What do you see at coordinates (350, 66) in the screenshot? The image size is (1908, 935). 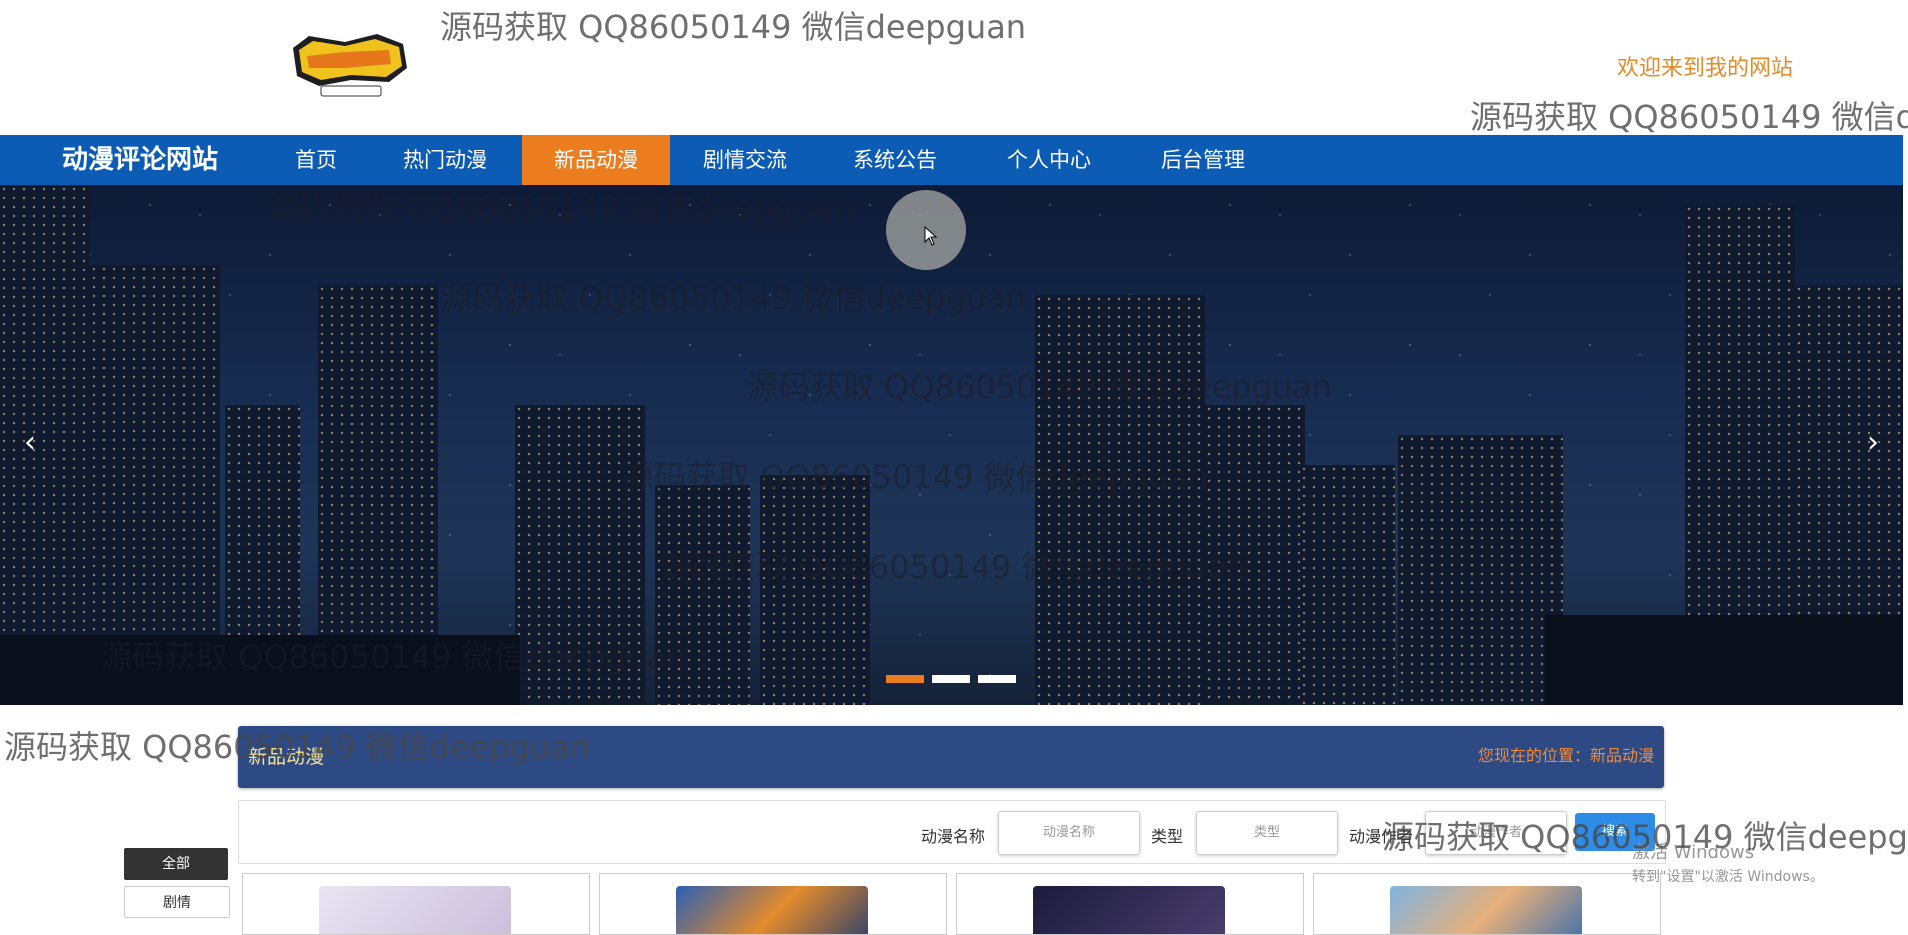 I see `site-logo` at bounding box center [350, 66].